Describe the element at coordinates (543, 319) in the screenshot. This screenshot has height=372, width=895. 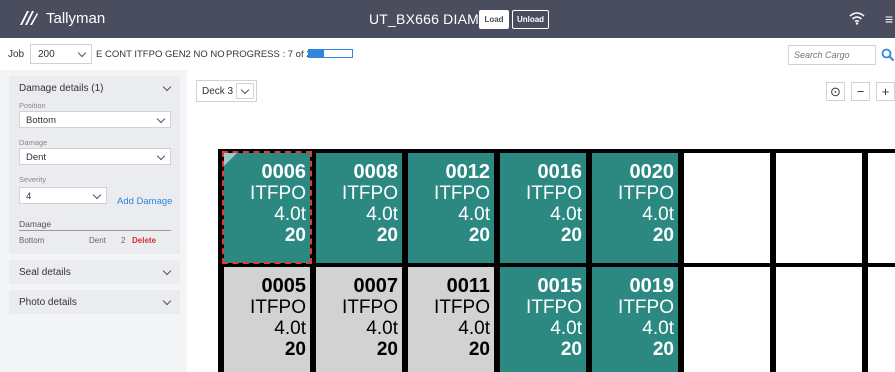
I see `cargo-cell-0015: 0015 ITFPO 4.0t 20` at that location.